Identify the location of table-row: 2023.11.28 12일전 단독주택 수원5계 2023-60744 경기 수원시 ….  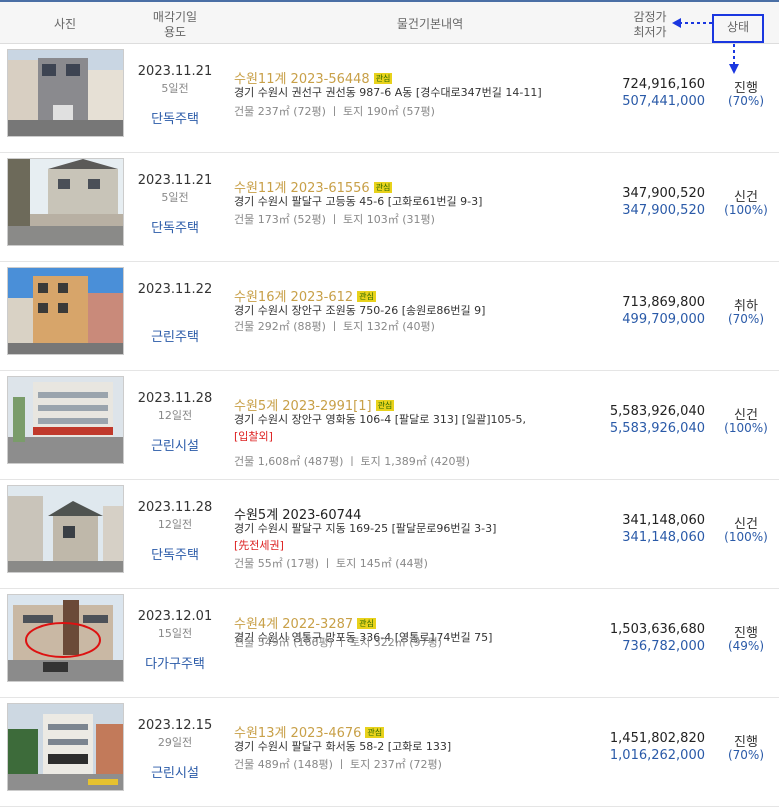
(389, 534).